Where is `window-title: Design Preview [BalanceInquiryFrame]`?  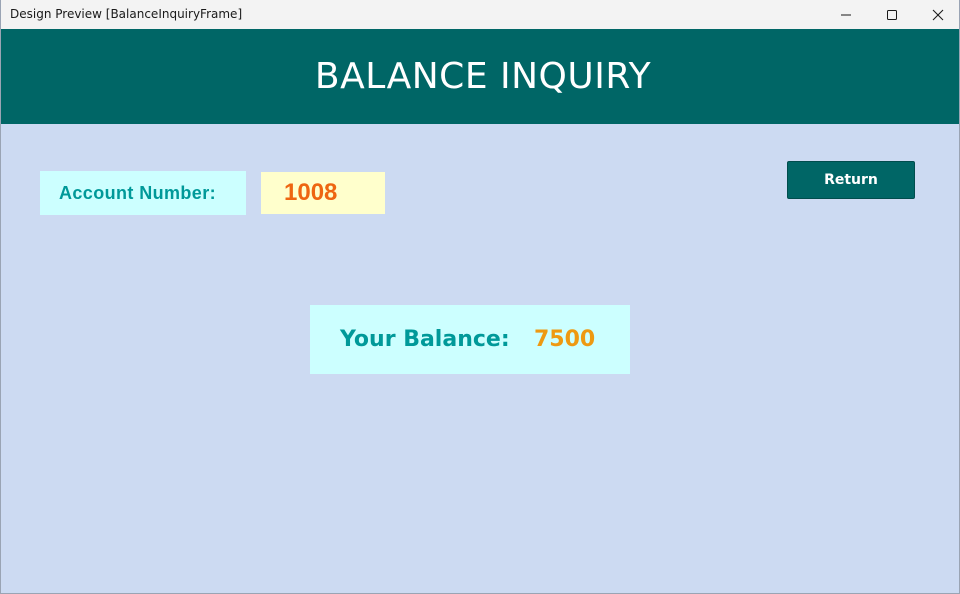 window-title: Design Preview [BalanceInquiryFrame] is located at coordinates (126, 14).